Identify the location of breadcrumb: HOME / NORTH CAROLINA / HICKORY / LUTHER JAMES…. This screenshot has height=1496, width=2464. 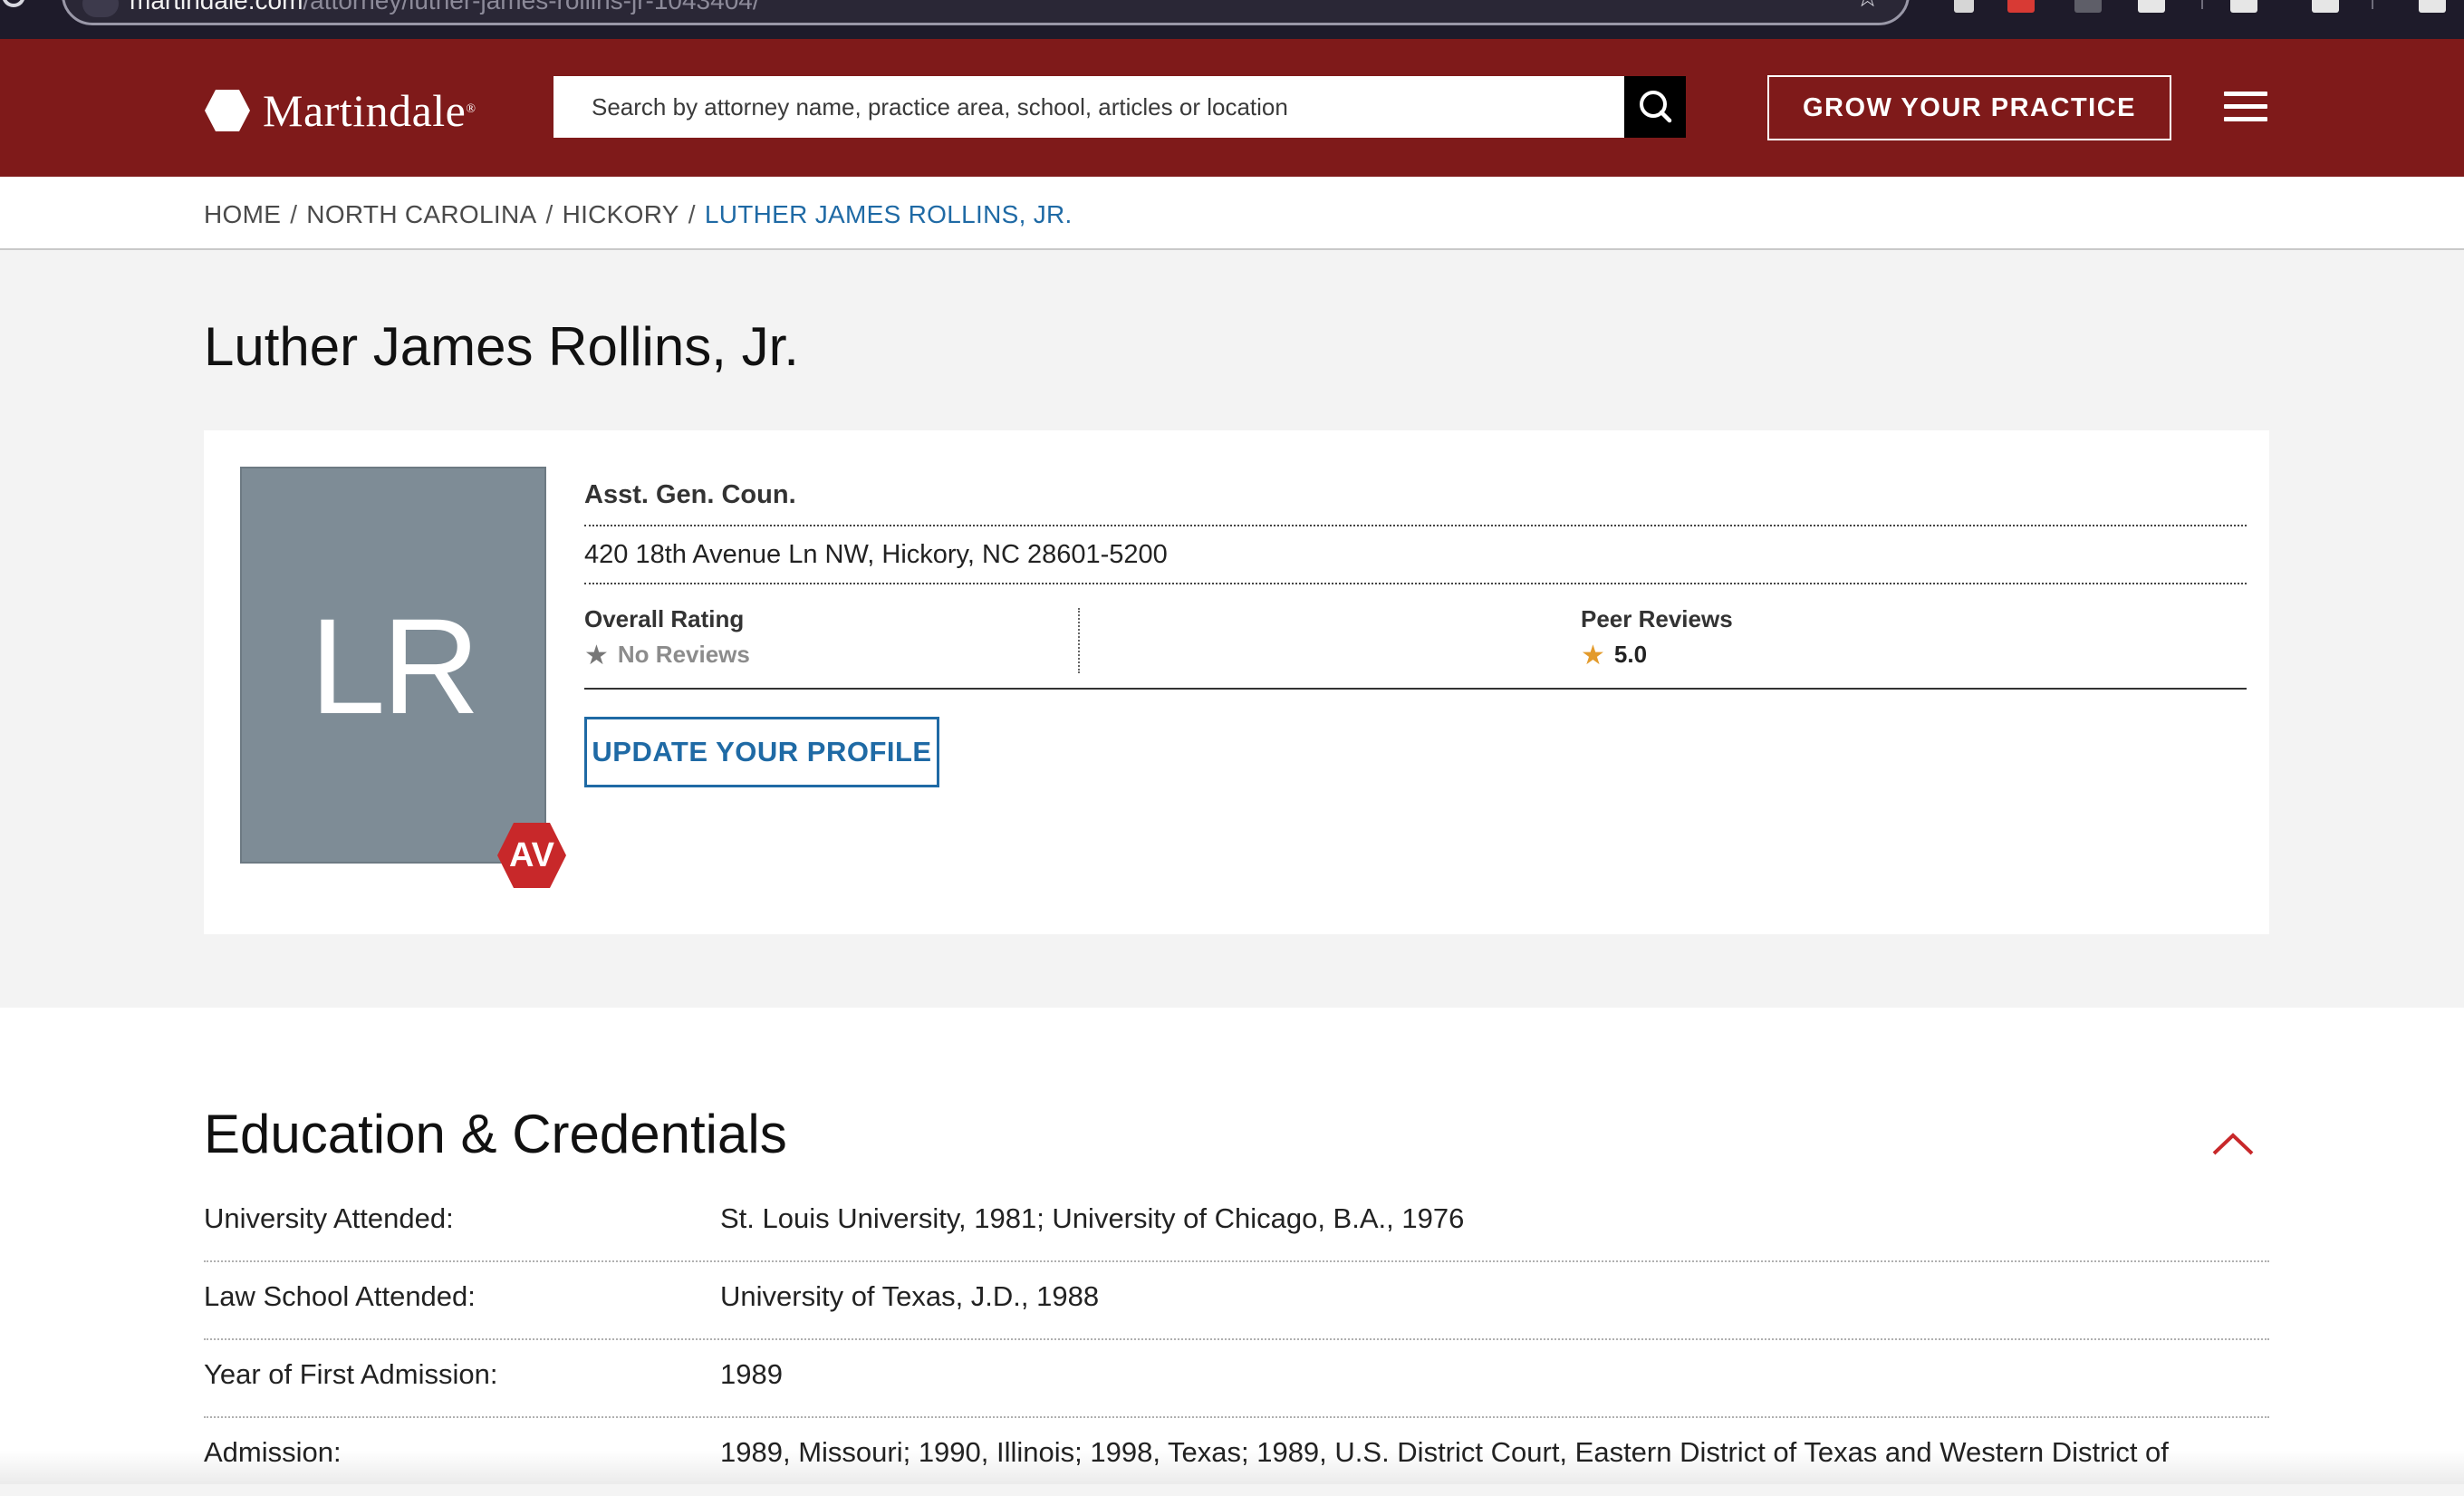
(638, 214).